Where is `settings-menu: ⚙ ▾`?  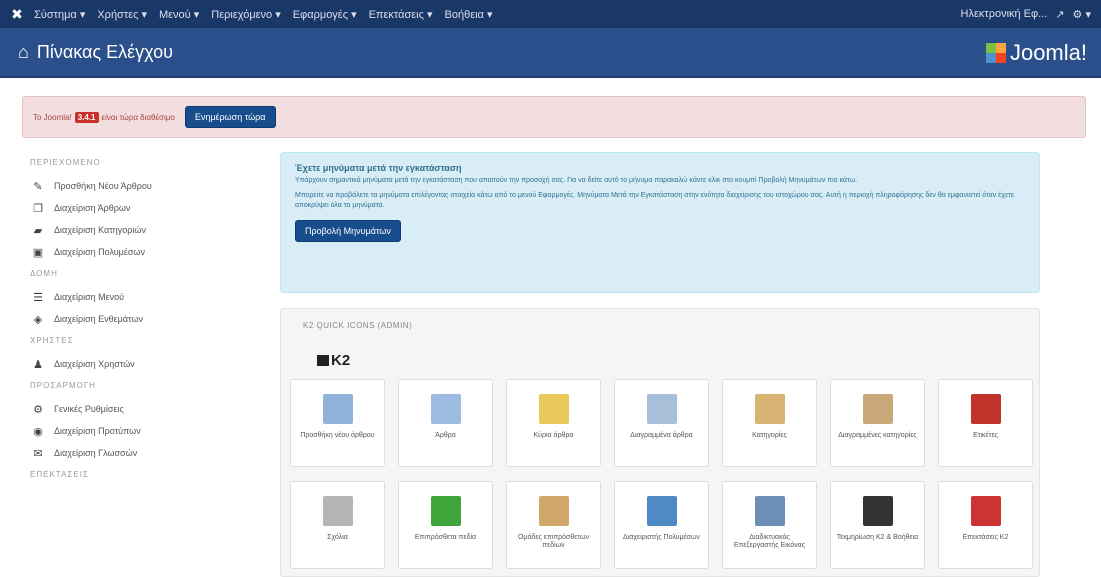
settings-menu: ⚙ ▾ is located at coordinates (1082, 14).